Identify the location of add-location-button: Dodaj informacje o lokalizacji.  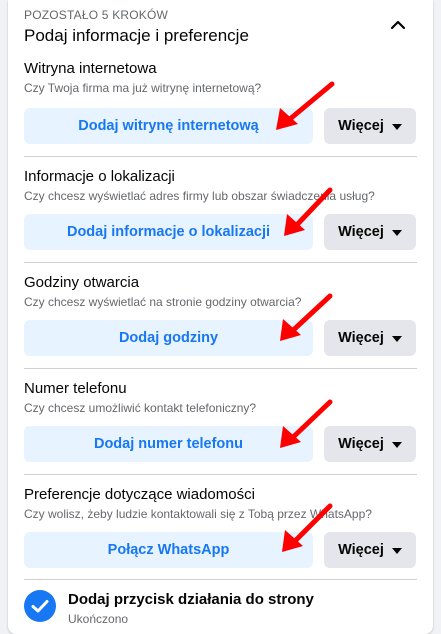
(168, 232).